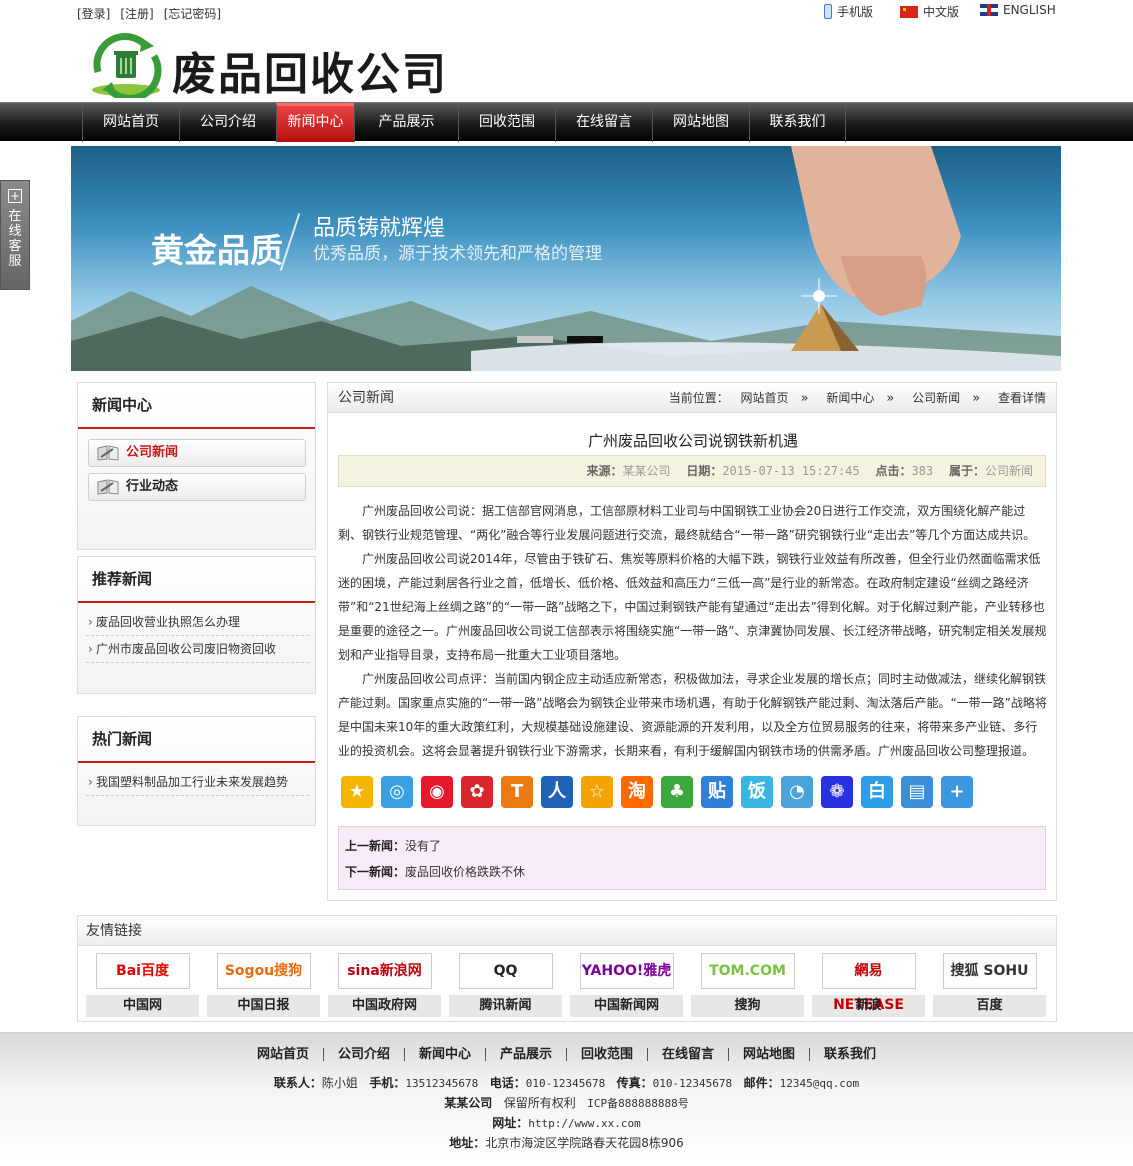 Image resolution: width=1133 pixels, height=1166 pixels. What do you see at coordinates (384, 1006) in the screenshot?
I see `friend-link-name: 中国政府网` at bounding box center [384, 1006].